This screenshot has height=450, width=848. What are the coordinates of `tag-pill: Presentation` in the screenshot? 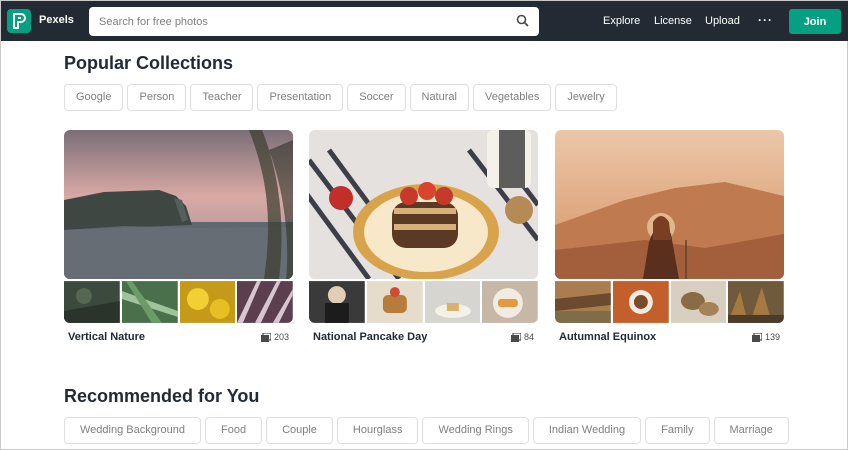 It's located at (300, 97).